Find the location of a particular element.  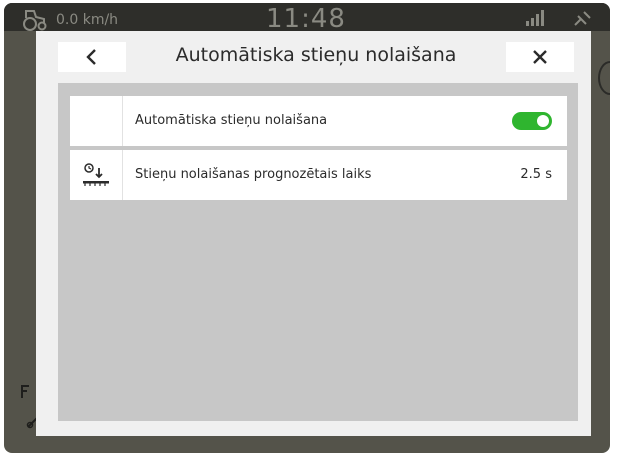

back-button is located at coordinates (92, 57).